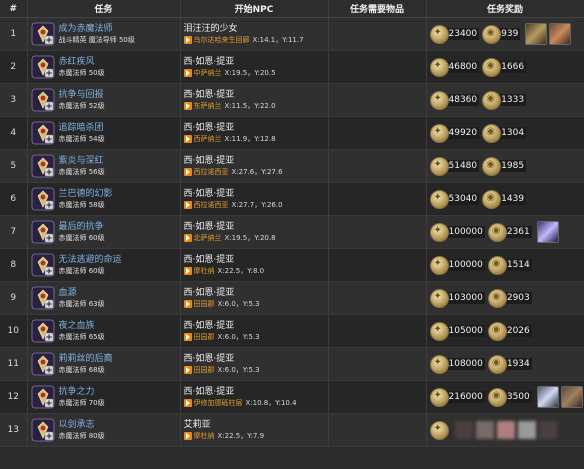 The image size is (584, 469). Describe the element at coordinates (81, 370) in the screenshot. I see `quest-class-level: 赤魔法师 68级` at that location.